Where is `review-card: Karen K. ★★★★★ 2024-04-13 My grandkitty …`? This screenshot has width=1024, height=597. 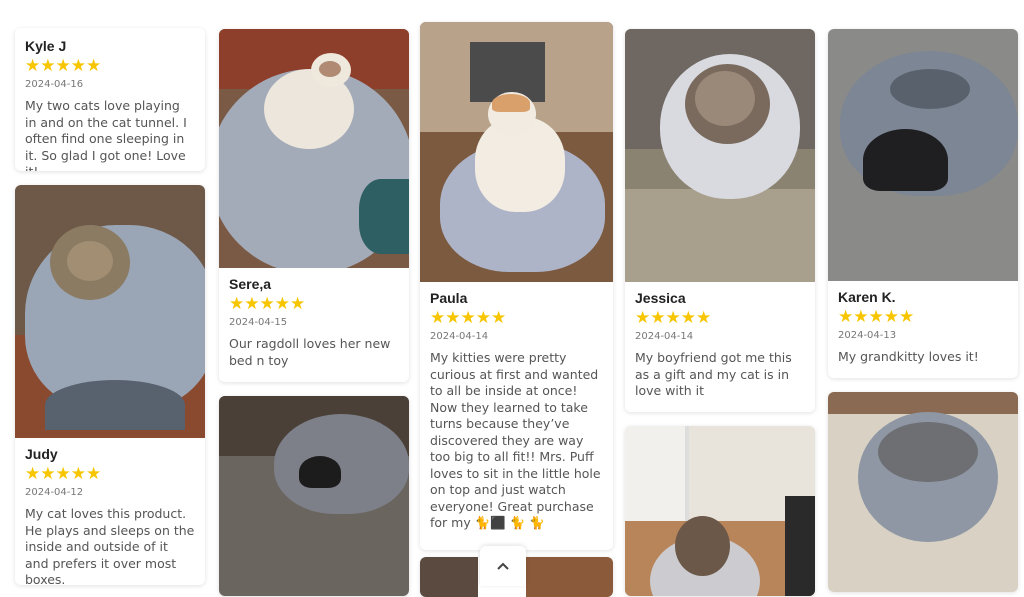 review-card: Karen K. ★★★★★ 2024-04-13 My grandkitty … is located at coordinates (923, 203).